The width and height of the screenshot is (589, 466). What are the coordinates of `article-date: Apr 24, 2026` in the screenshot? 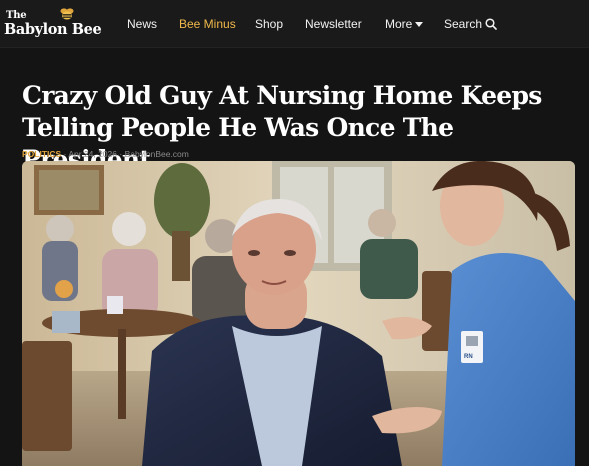 It's located at (93, 154).